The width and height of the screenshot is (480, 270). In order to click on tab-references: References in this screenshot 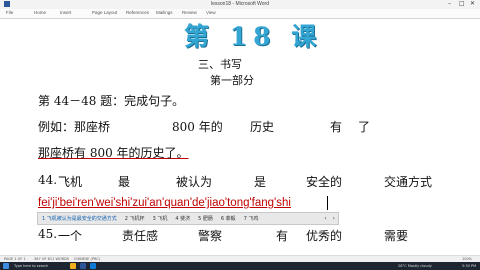, I will do `click(137, 12)`.